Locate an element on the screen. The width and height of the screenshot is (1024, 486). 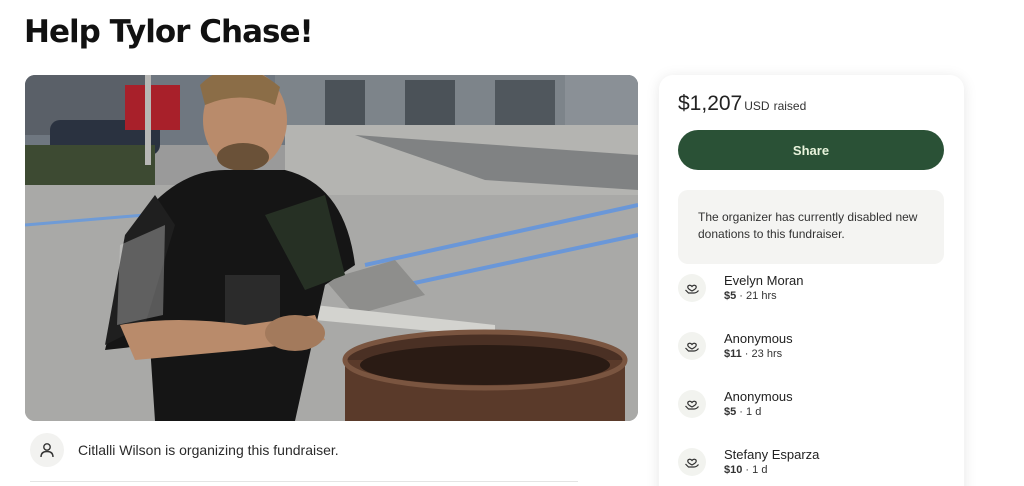
share-button: Share is located at coordinates (811, 150).